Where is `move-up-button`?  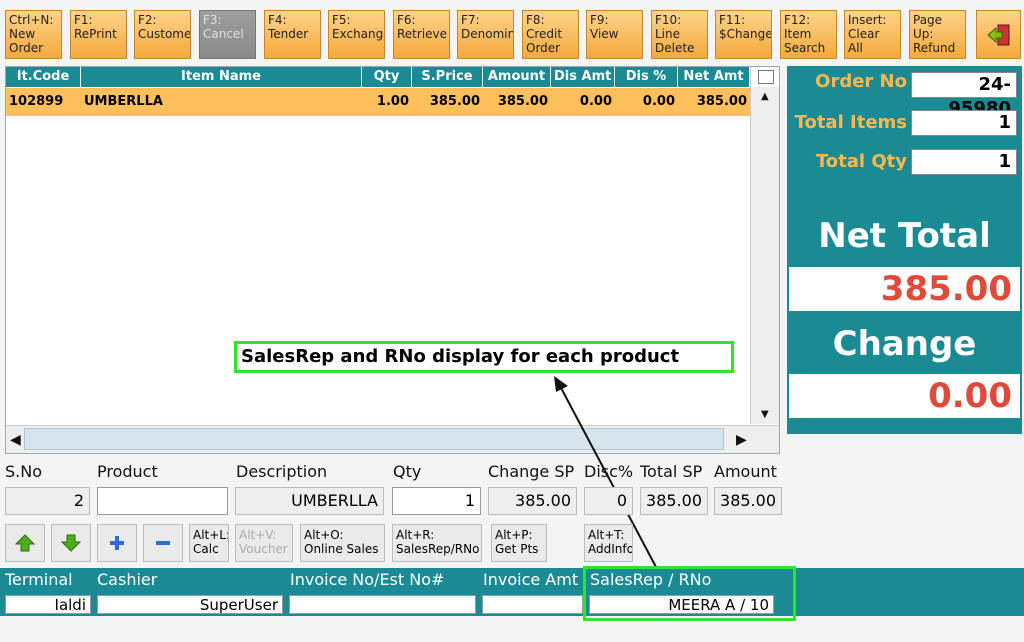
move-up-button is located at coordinates (25, 543).